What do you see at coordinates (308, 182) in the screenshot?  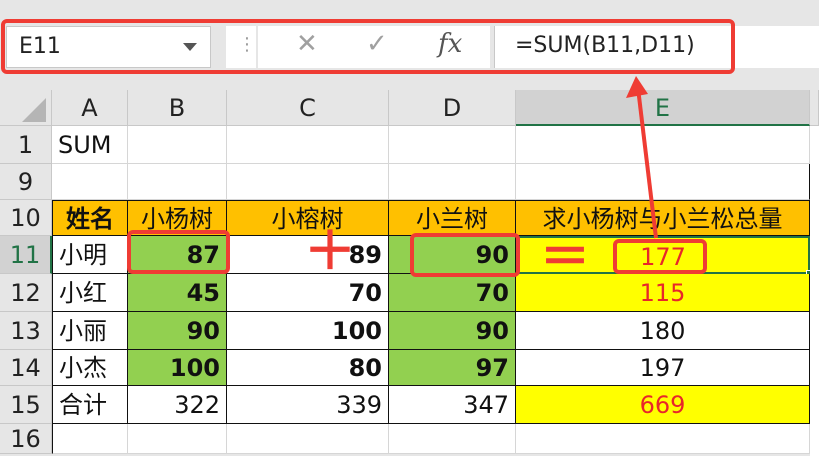 I see `cell-c9` at bounding box center [308, 182].